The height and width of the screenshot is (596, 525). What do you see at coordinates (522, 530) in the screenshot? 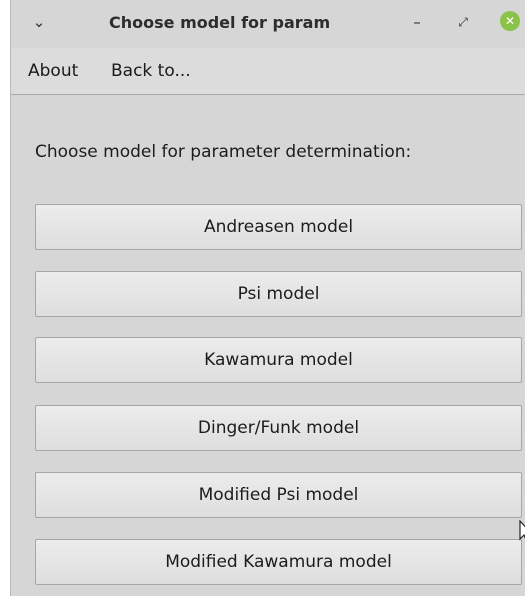
I see `mouse-pointer-icon` at bounding box center [522, 530].